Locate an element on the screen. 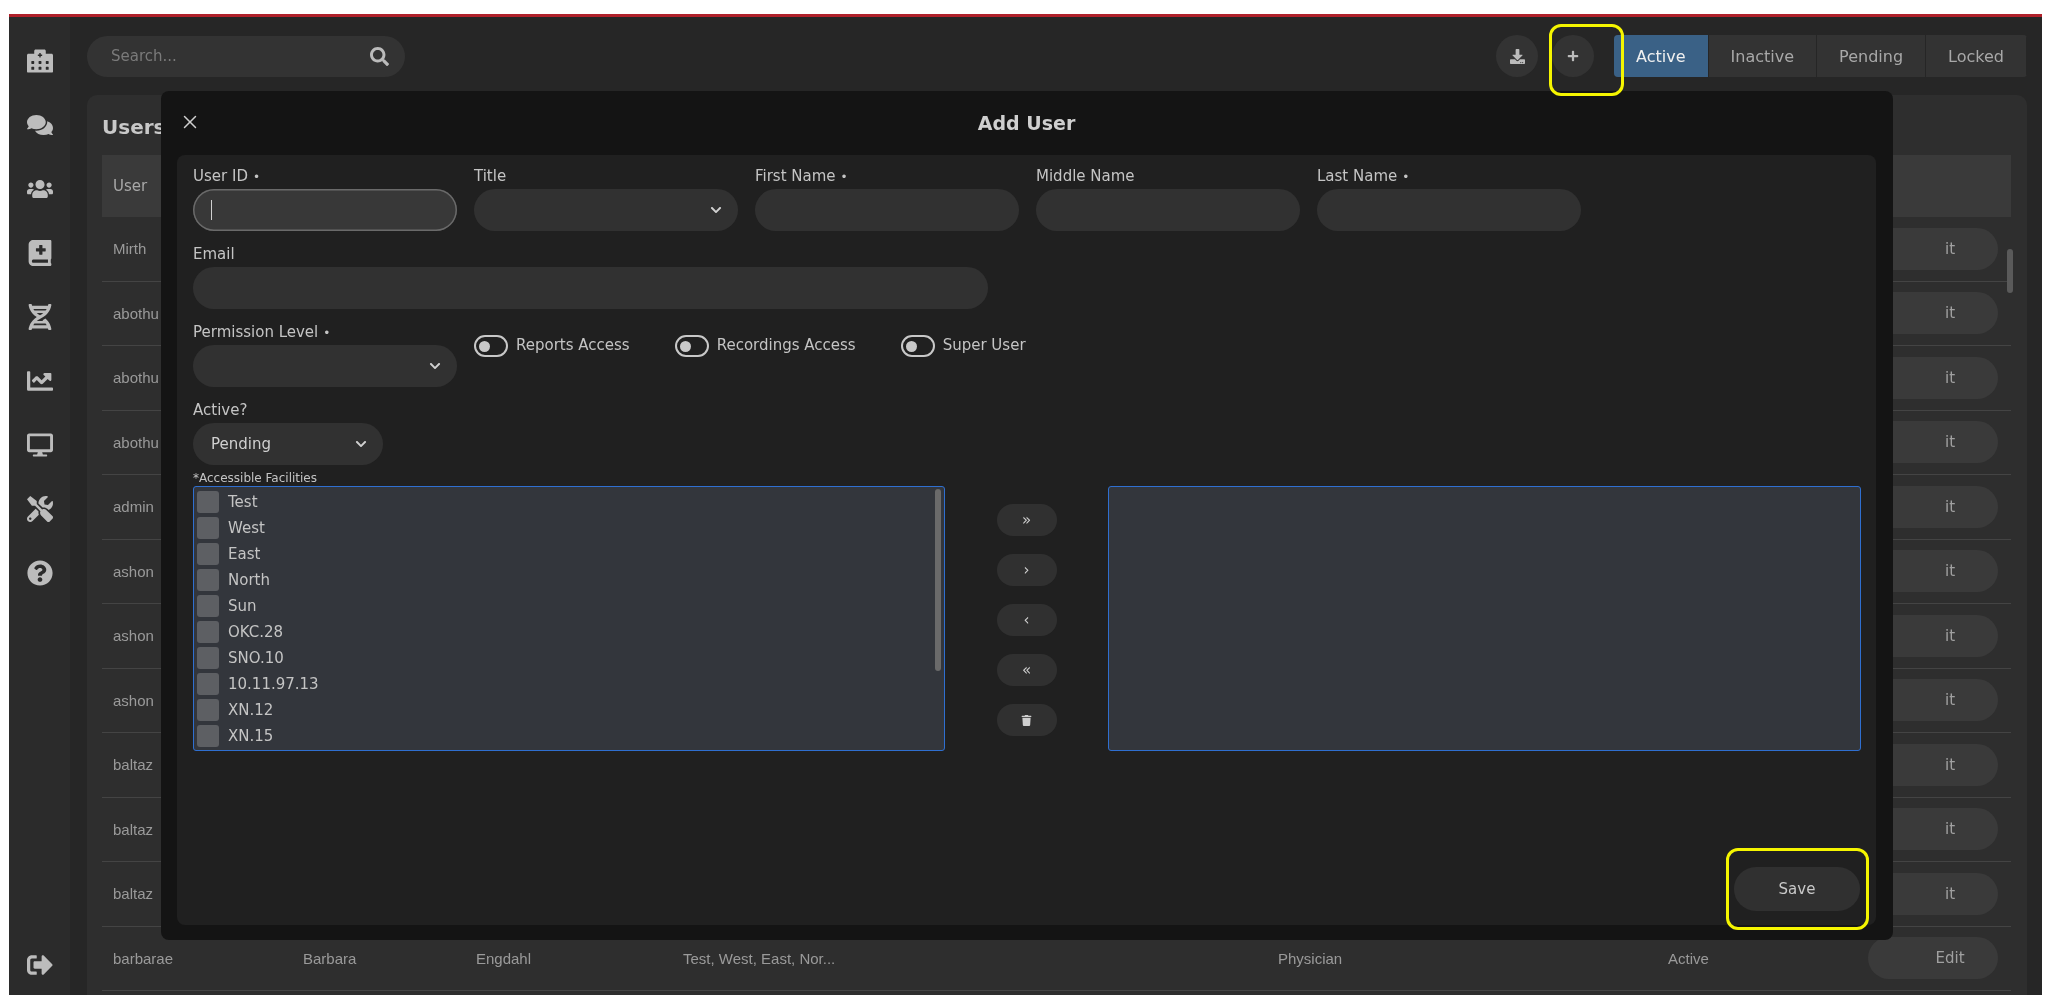 This screenshot has width=2051, height=1003. facility-name: Sun is located at coordinates (242, 606).